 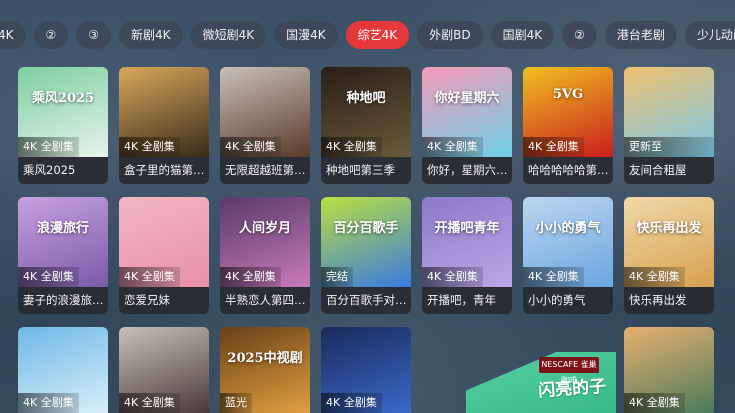 What do you see at coordinates (467, 112) in the screenshot?
I see `show-poster: 你好星期六 4K 全剧集` at bounding box center [467, 112].